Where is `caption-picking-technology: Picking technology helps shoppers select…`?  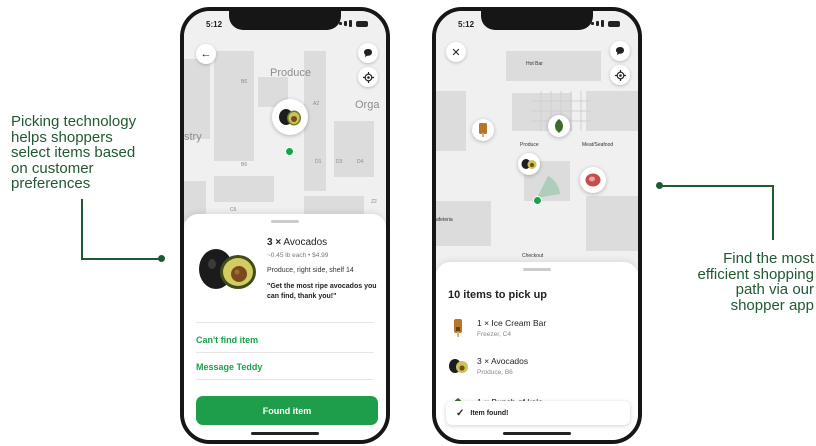 caption-picking-technology: Picking technology helps shoppers select… is located at coordinates (91, 153).